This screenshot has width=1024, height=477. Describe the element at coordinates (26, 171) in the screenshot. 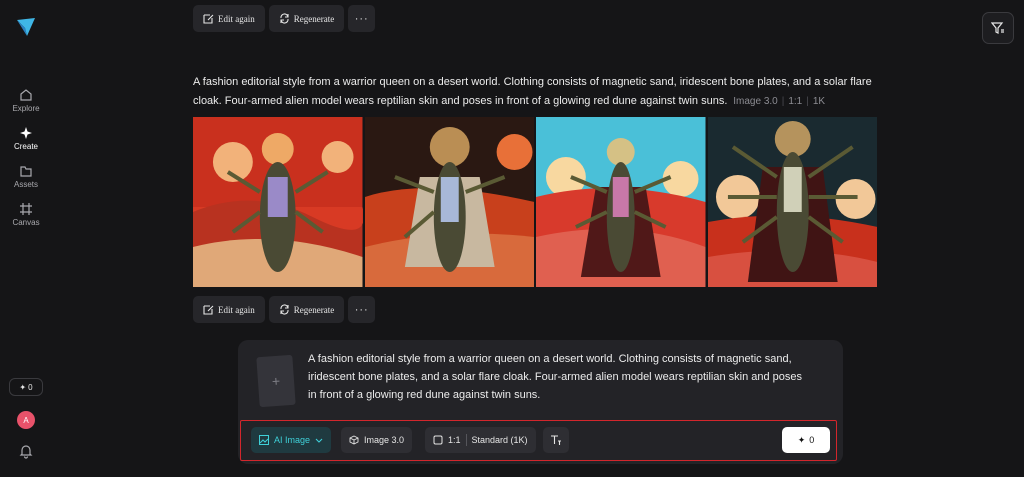

I see `folder-icon` at that location.